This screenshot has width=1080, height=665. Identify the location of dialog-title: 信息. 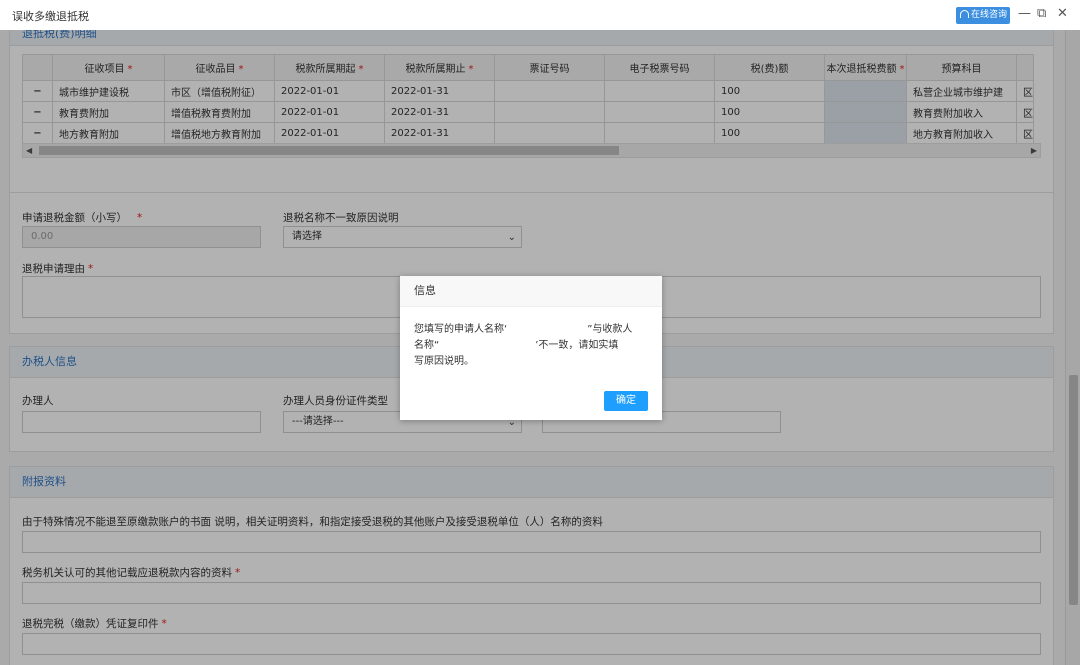
(531, 291).